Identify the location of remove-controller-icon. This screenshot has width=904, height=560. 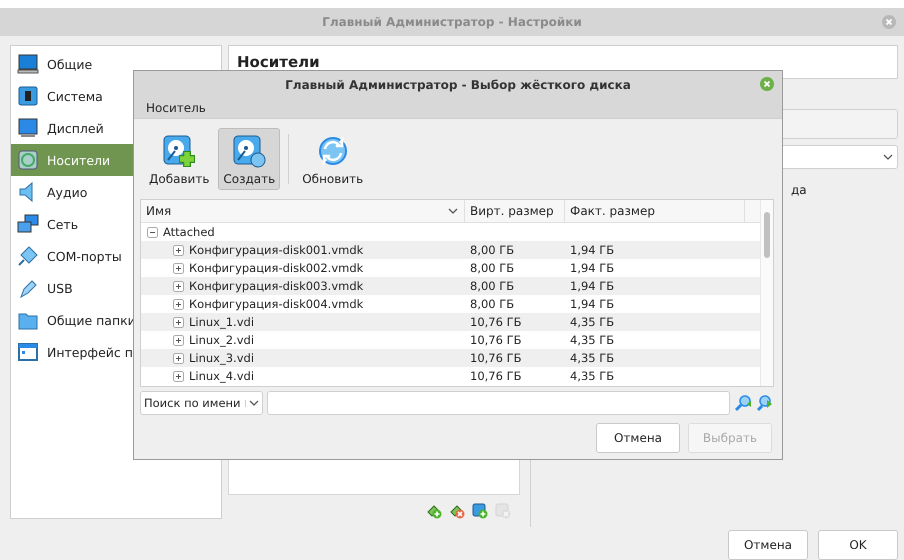
(457, 511).